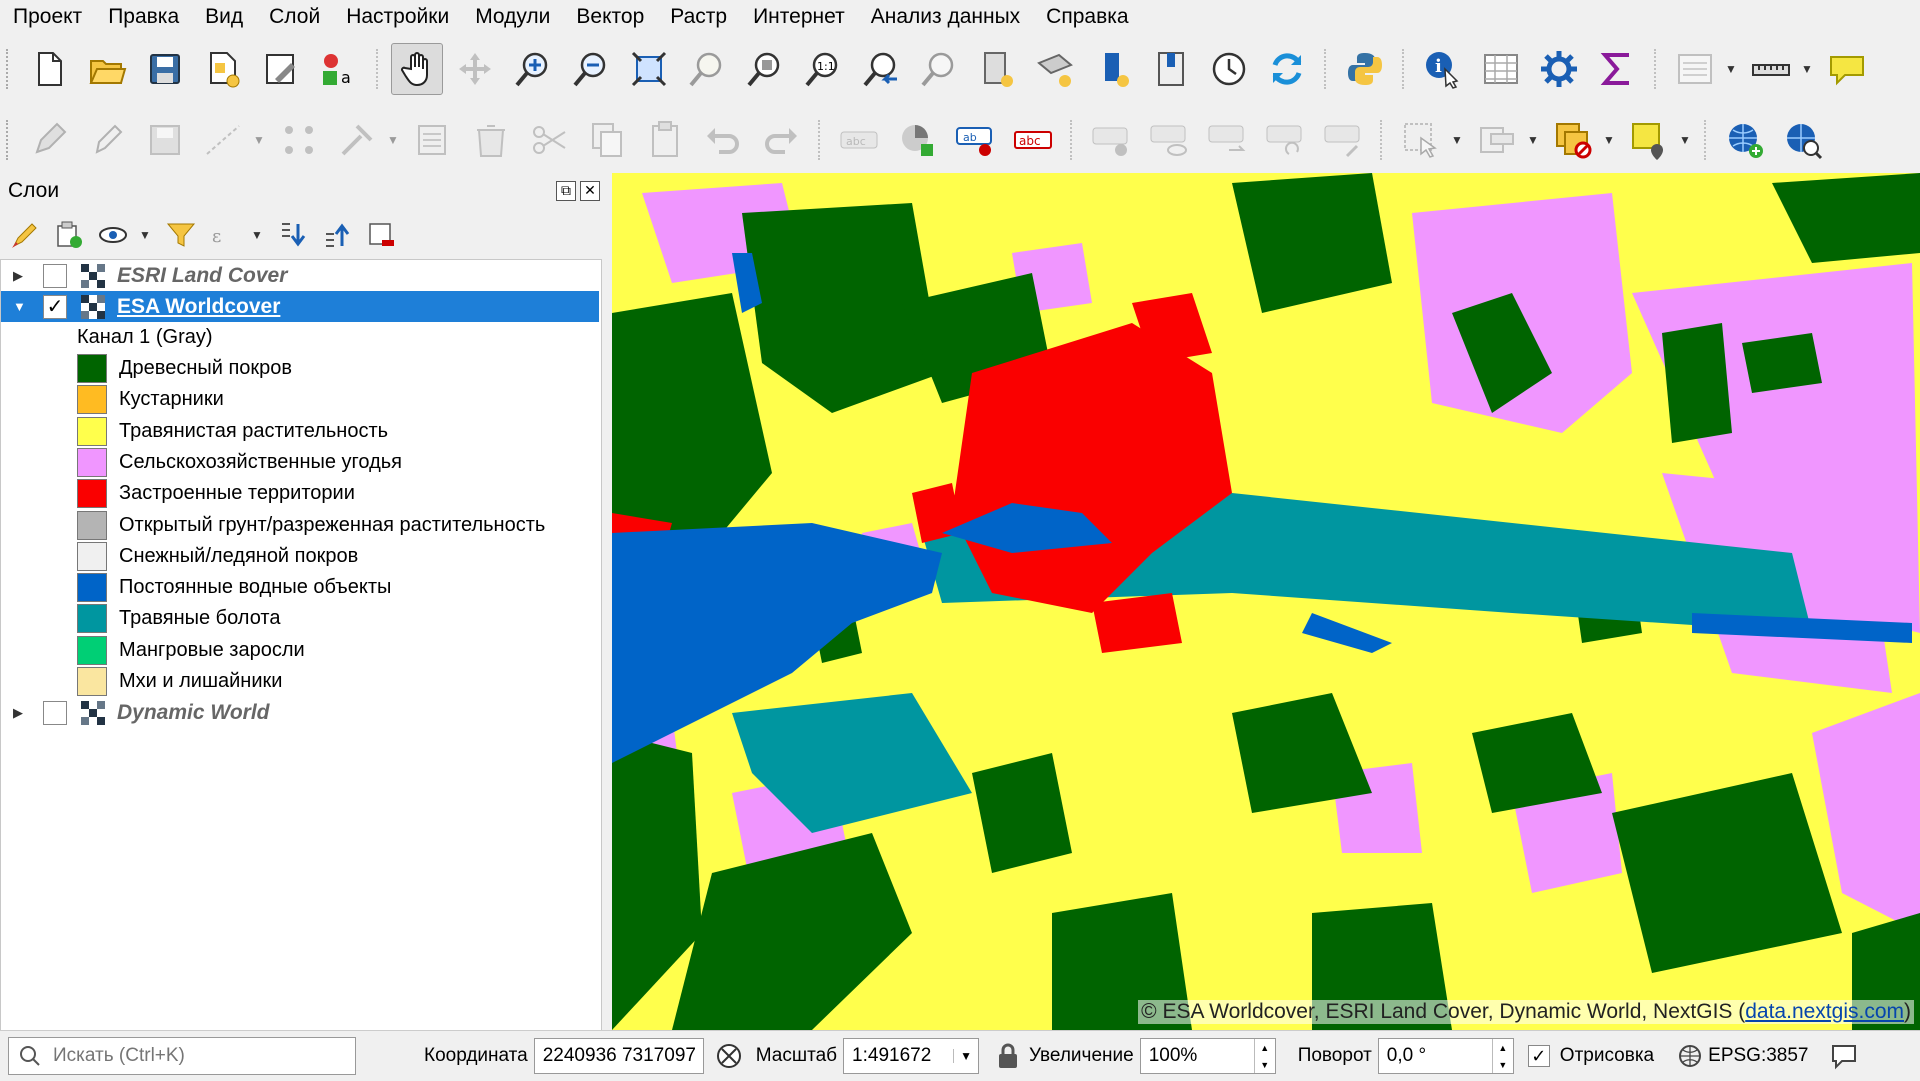  Describe the element at coordinates (512, 17) in the screenshot. I see `menu-item-5: Модули` at that location.